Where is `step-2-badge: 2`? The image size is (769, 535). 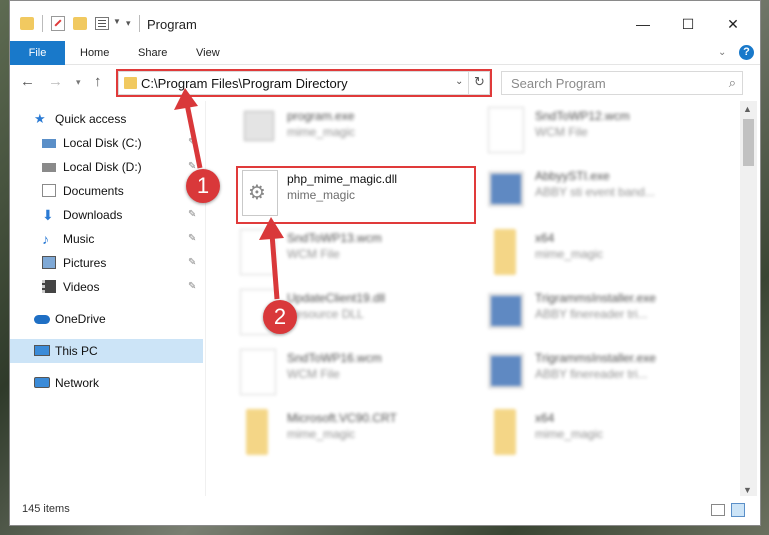
step-2-badge: 2 is located at coordinates (280, 317).